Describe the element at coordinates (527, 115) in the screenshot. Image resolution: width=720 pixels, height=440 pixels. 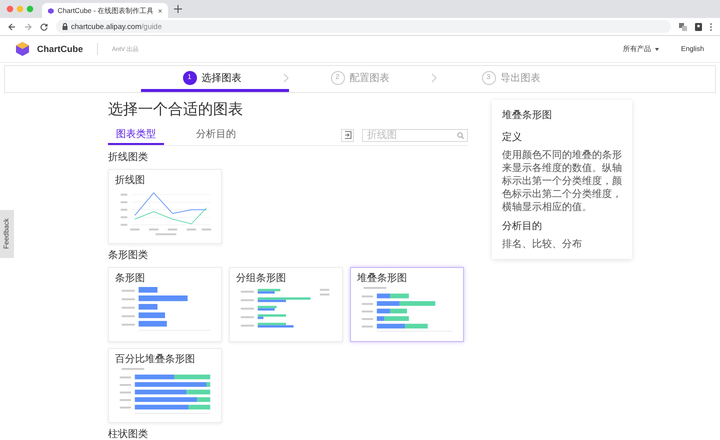
I see `info-panel-title: 堆叠条形图` at that location.